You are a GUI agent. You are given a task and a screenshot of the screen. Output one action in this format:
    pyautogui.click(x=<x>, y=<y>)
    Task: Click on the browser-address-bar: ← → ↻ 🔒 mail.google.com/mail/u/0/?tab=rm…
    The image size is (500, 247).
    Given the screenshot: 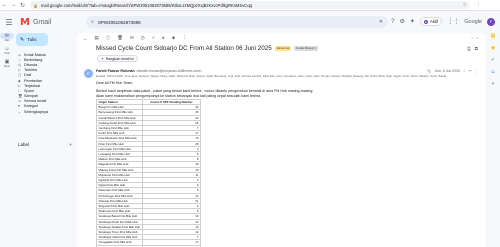 What is the action you would take?
    pyautogui.click(x=250, y=5)
    